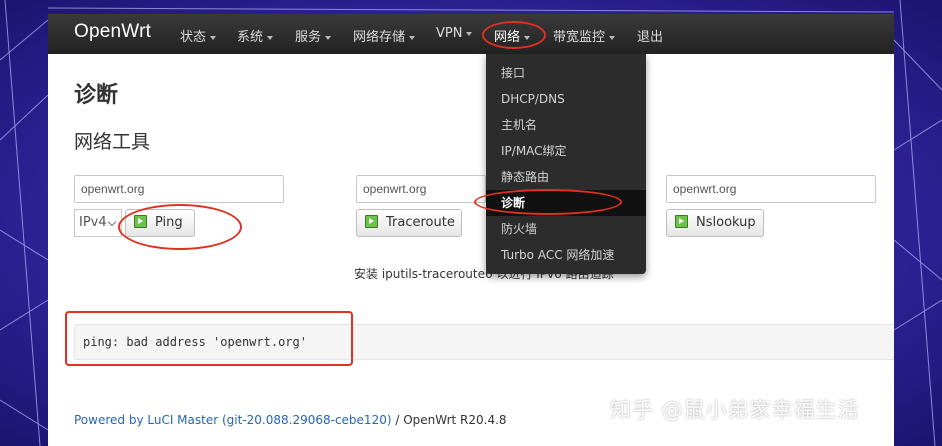  I want to click on top-navbar: OpenWrt 状态 系统 服务 网络存储 VPN 网络 带宽监控 退出, so click(471, 34).